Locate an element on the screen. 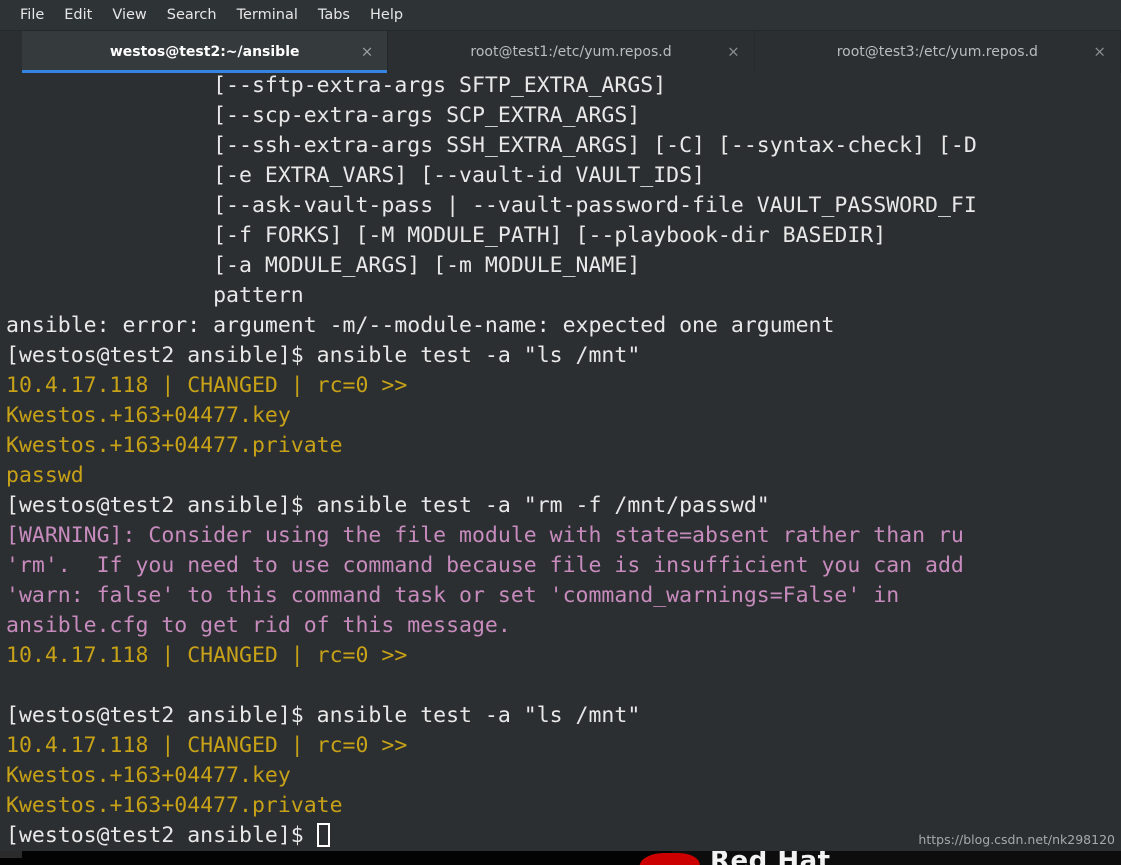  tab-label: root@test1:/etc/yum.repos.d is located at coordinates (571, 52).